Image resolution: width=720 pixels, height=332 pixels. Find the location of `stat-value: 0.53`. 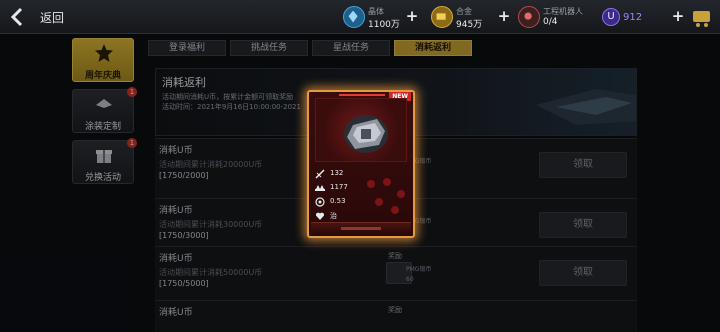

stat-value: 0.53 is located at coordinates (338, 201).